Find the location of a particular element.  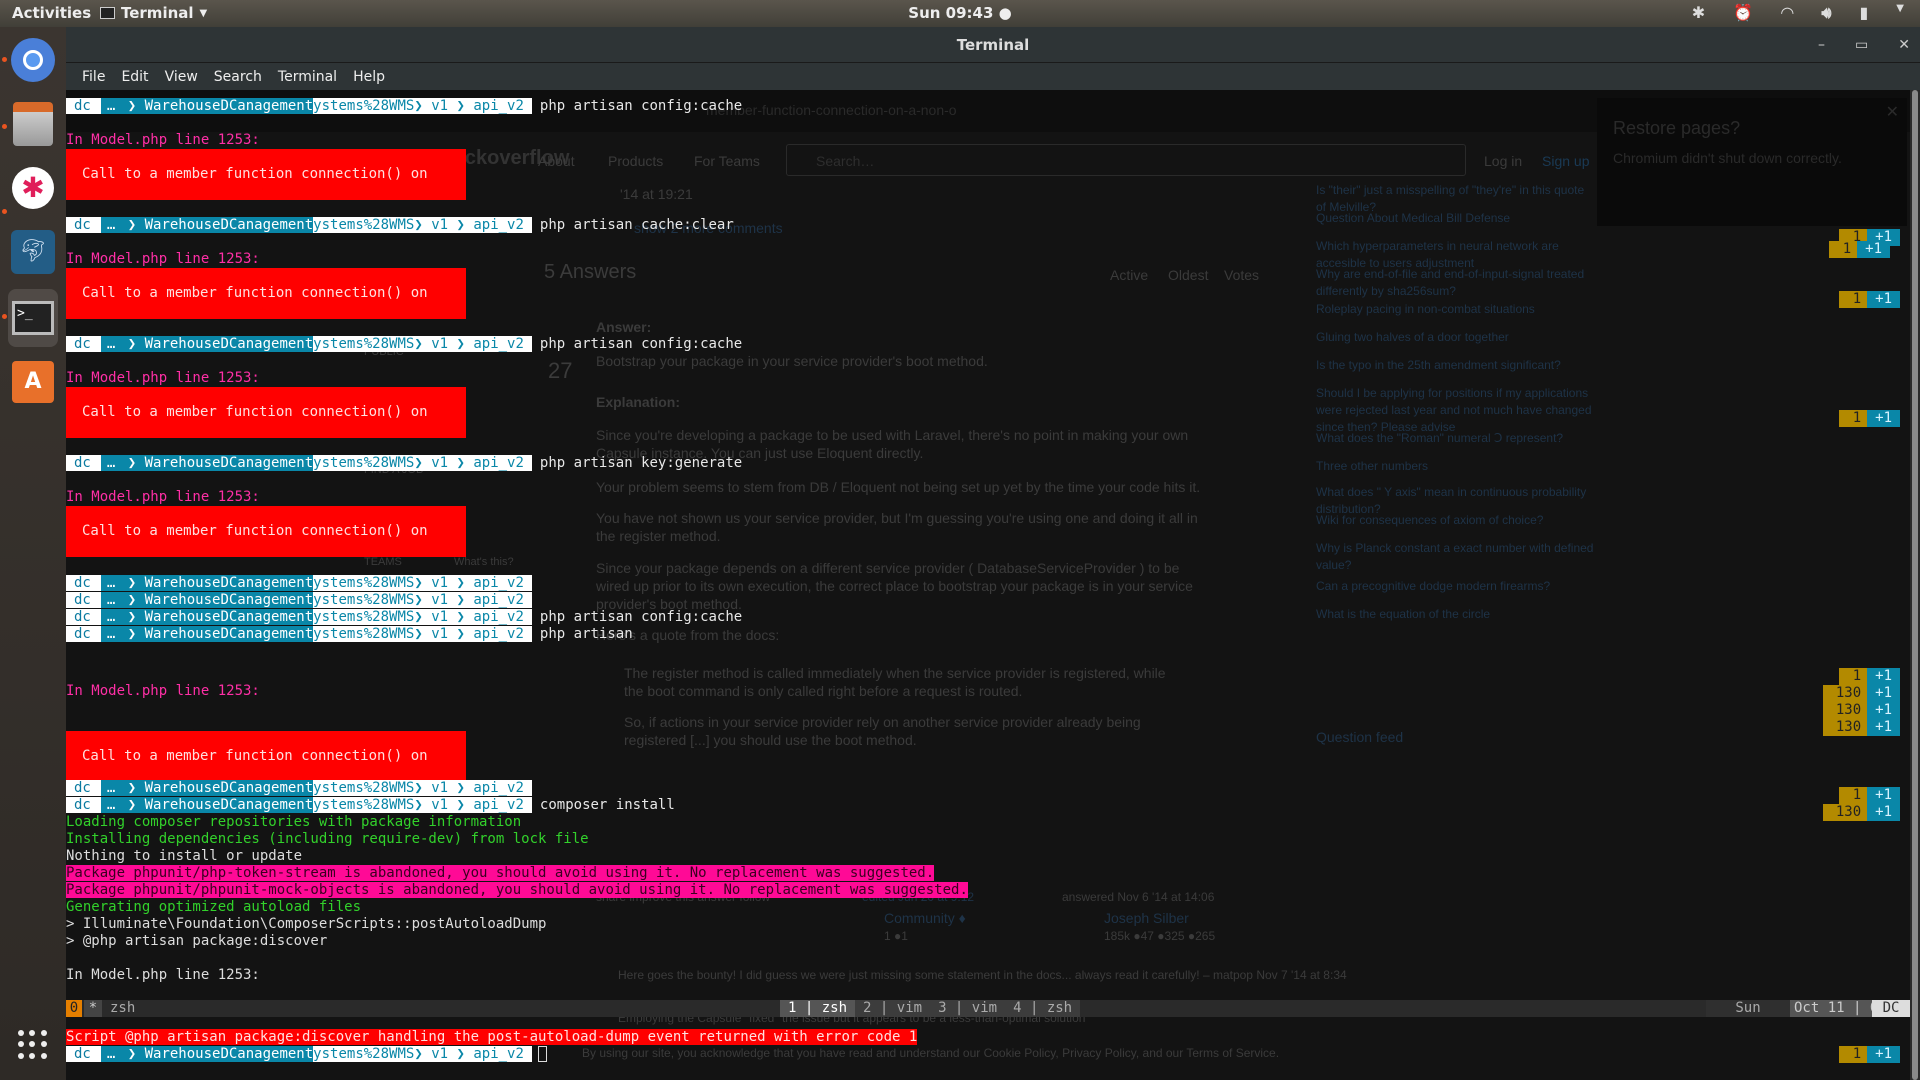

slack-icon: ✱ is located at coordinates (1698, 13).